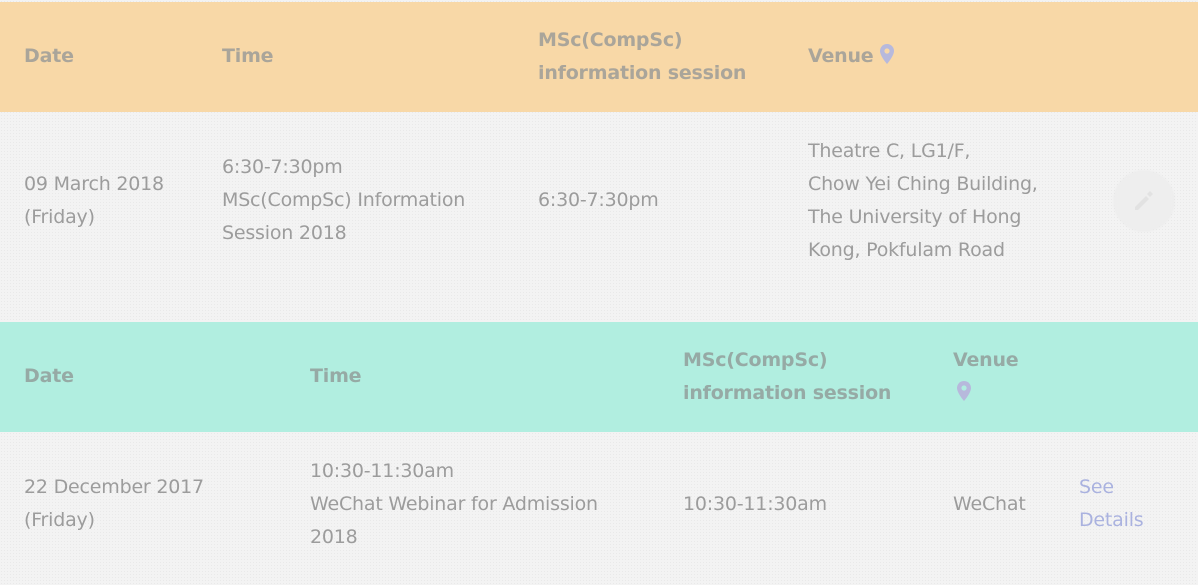 This screenshot has width=1198, height=585. What do you see at coordinates (923, 184) in the screenshot?
I see `table1-venue-line2: Chow Yei Ching Building,` at bounding box center [923, 184].